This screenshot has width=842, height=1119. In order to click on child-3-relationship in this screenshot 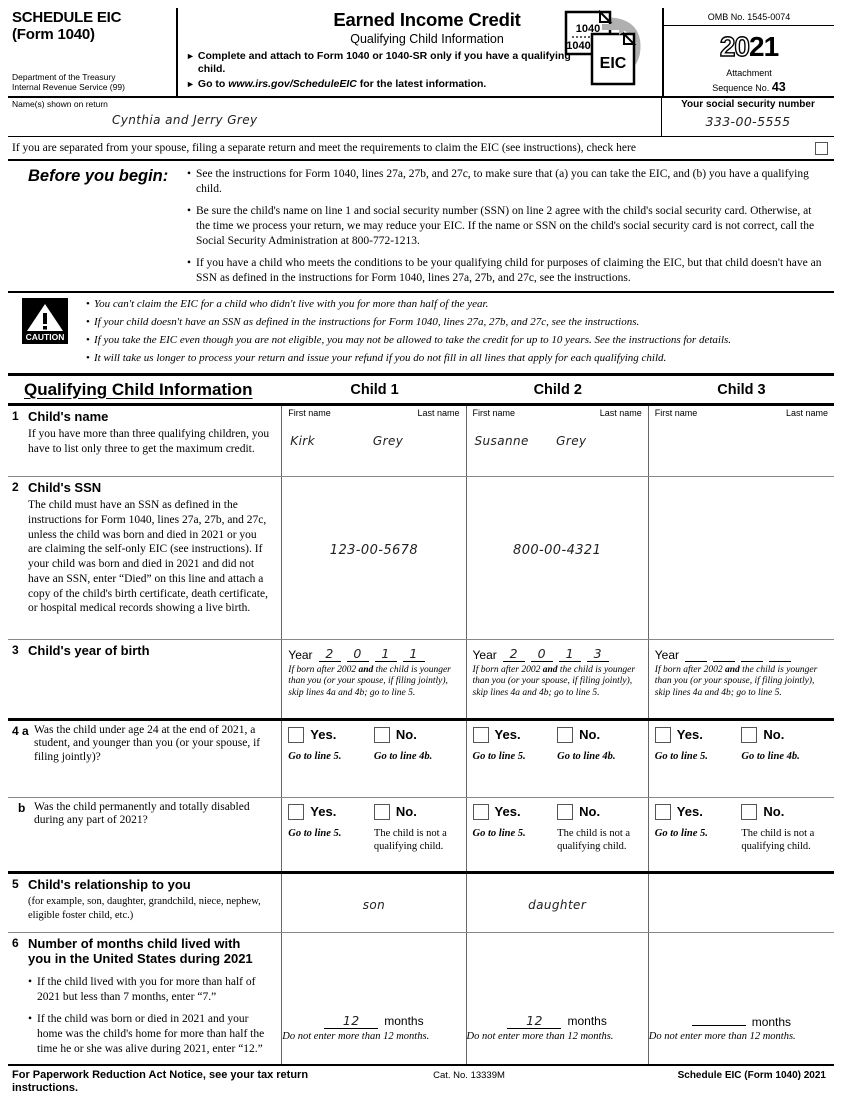, I will do `click(741, 887)`.